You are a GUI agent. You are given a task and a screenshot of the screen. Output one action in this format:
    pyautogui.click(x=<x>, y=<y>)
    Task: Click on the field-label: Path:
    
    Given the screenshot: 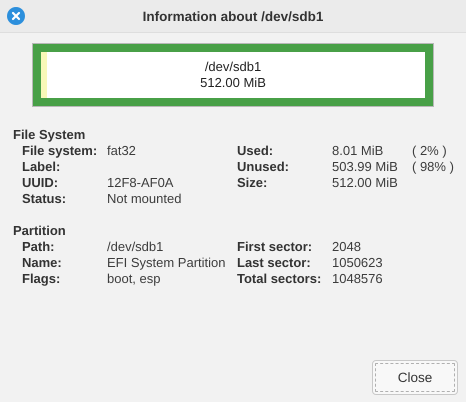 What is the action you would take?
    pyautogui.click(x=39, y=247)
    